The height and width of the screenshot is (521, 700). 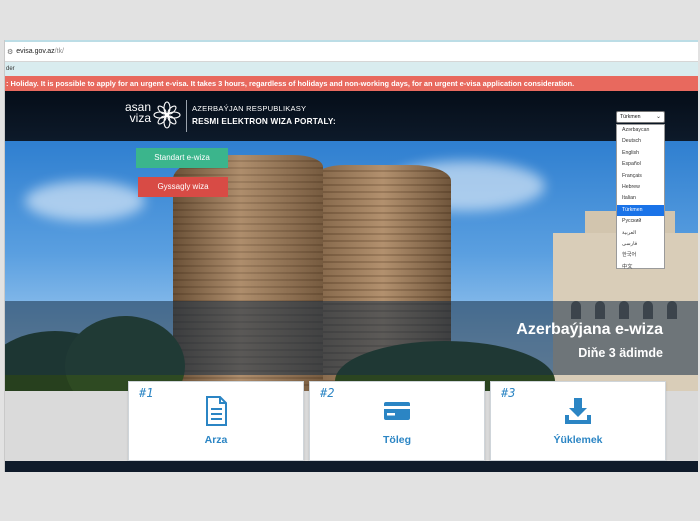 What do you see at coordinates (640, 141) in the screenshot?
I see `language-option: Deutsch` at bounding box center [640, 141].